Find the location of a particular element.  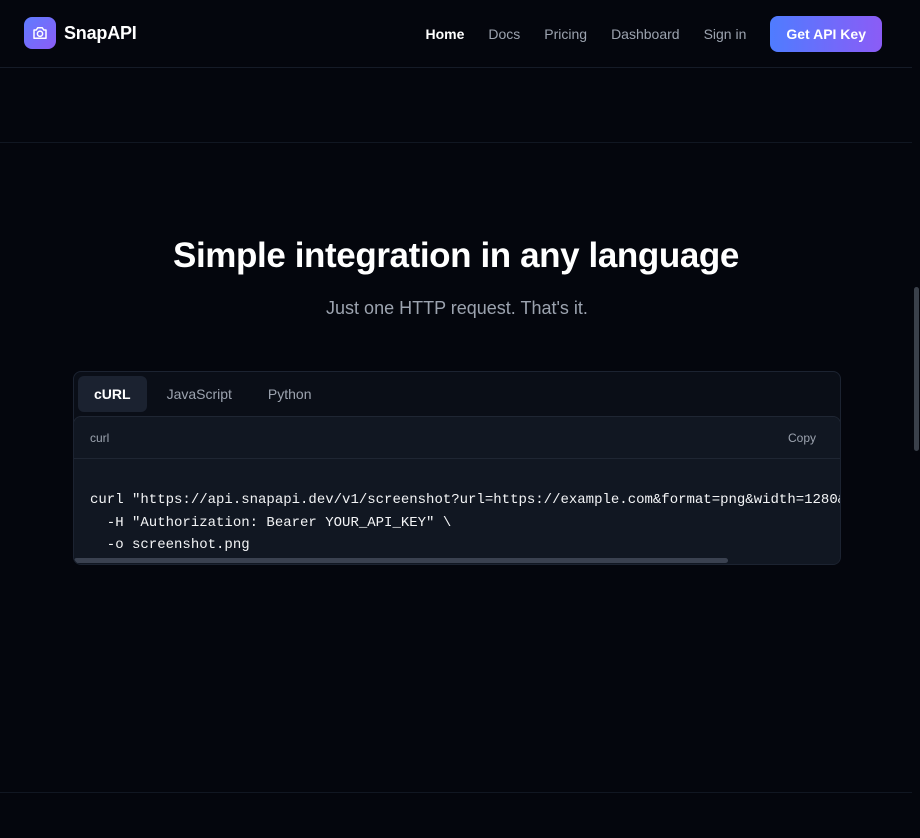

language-tabs: cURL JavaScript Python is located at coordinates (203, 394).